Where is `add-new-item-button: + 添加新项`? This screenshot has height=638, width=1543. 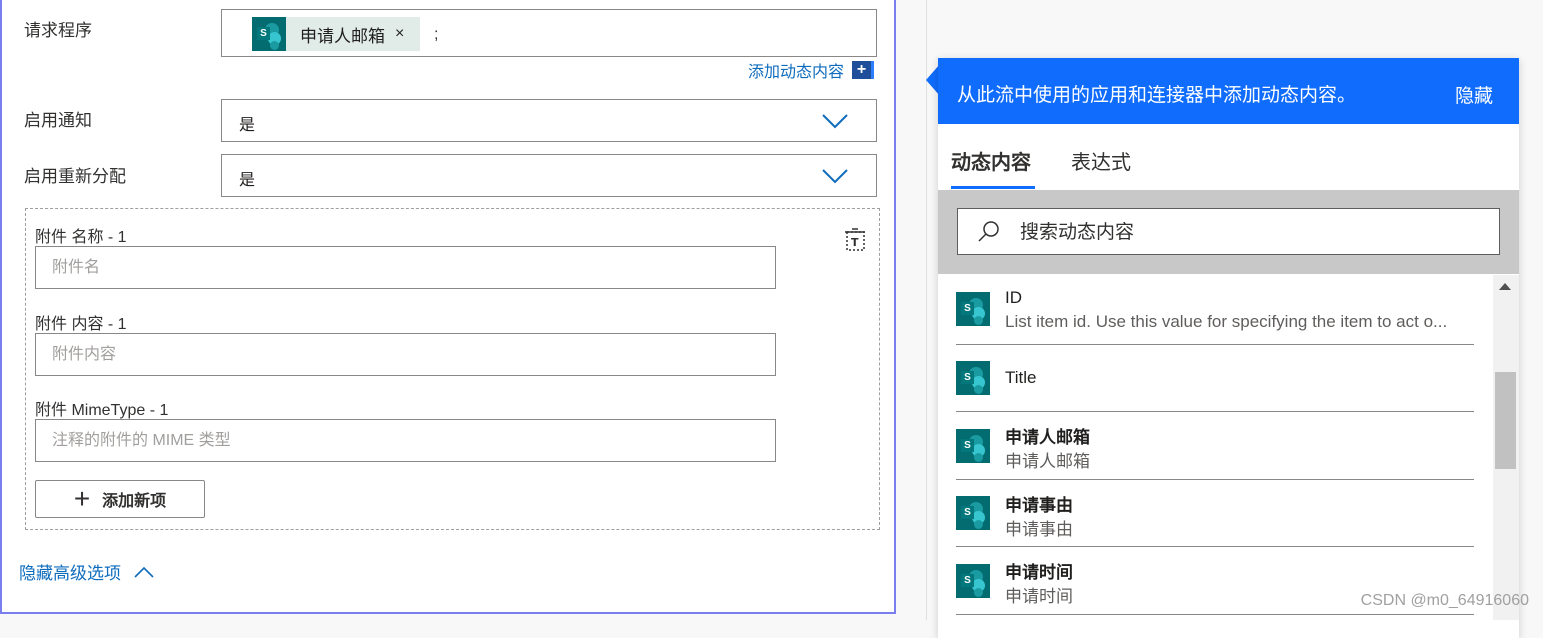 add-new-item-button: + 添加新项 is located at coordinates (120, 499).